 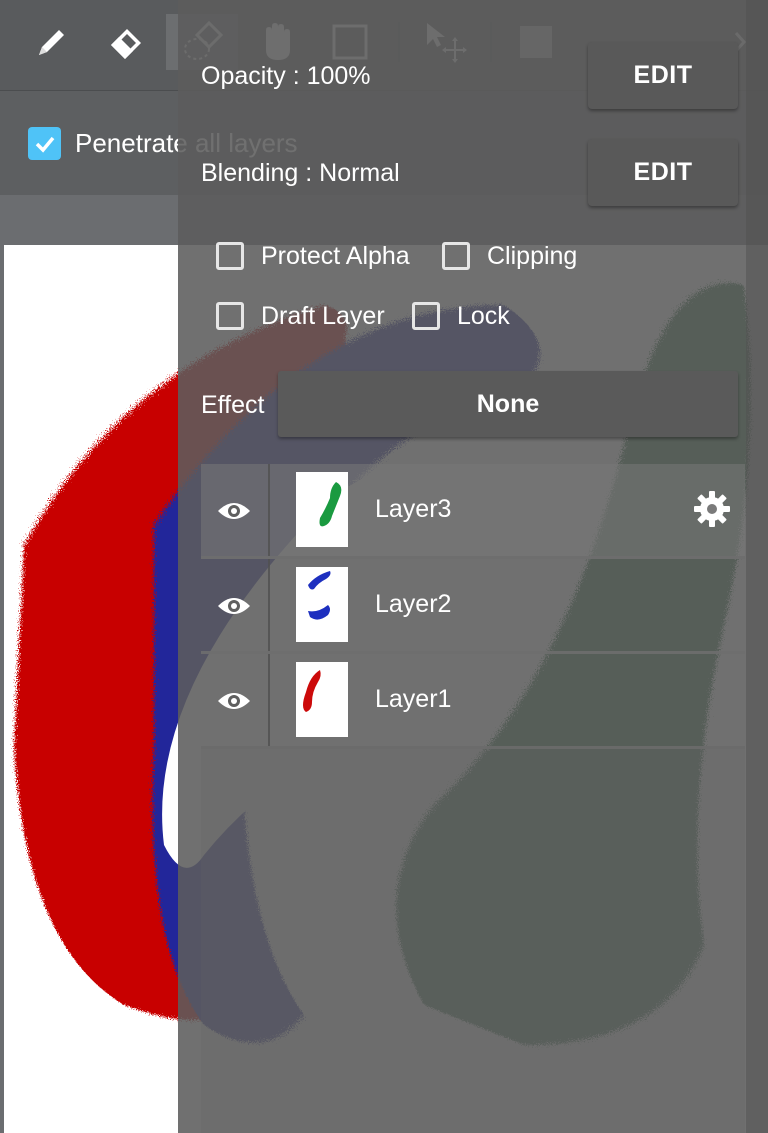 I want to click on layer-row-layer2: Layer2, so click(x=473, y=606).